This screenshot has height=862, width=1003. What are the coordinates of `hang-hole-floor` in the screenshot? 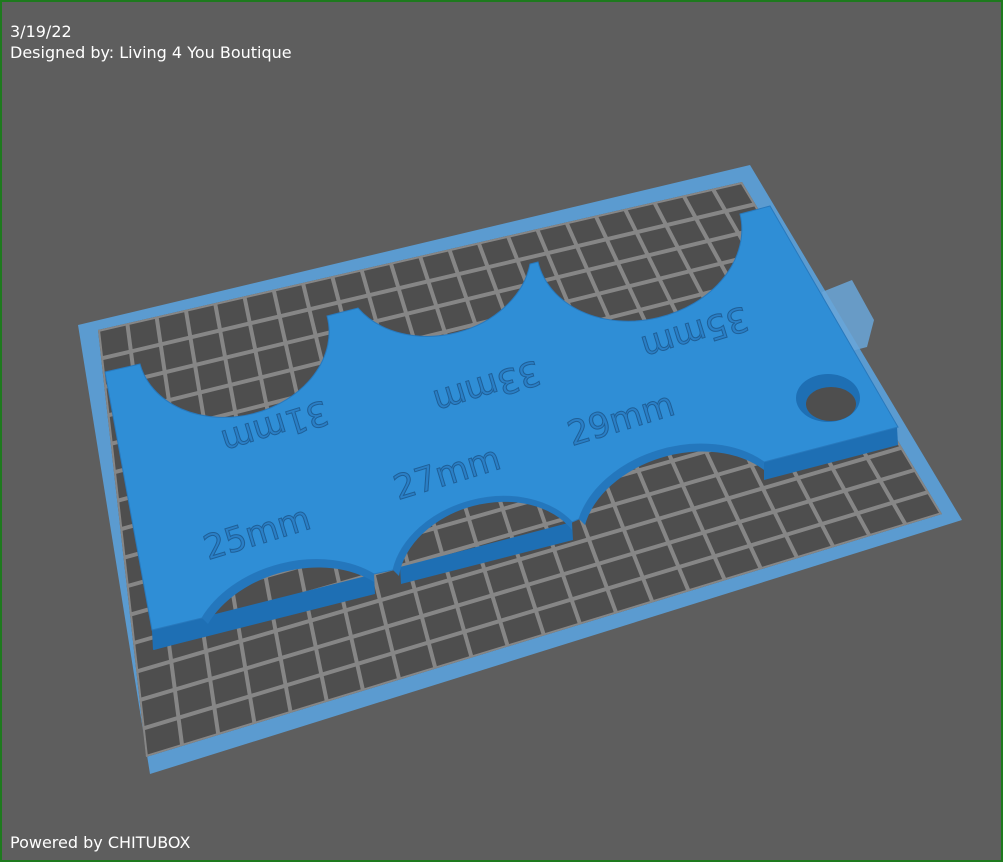 It's located at (831, 404).